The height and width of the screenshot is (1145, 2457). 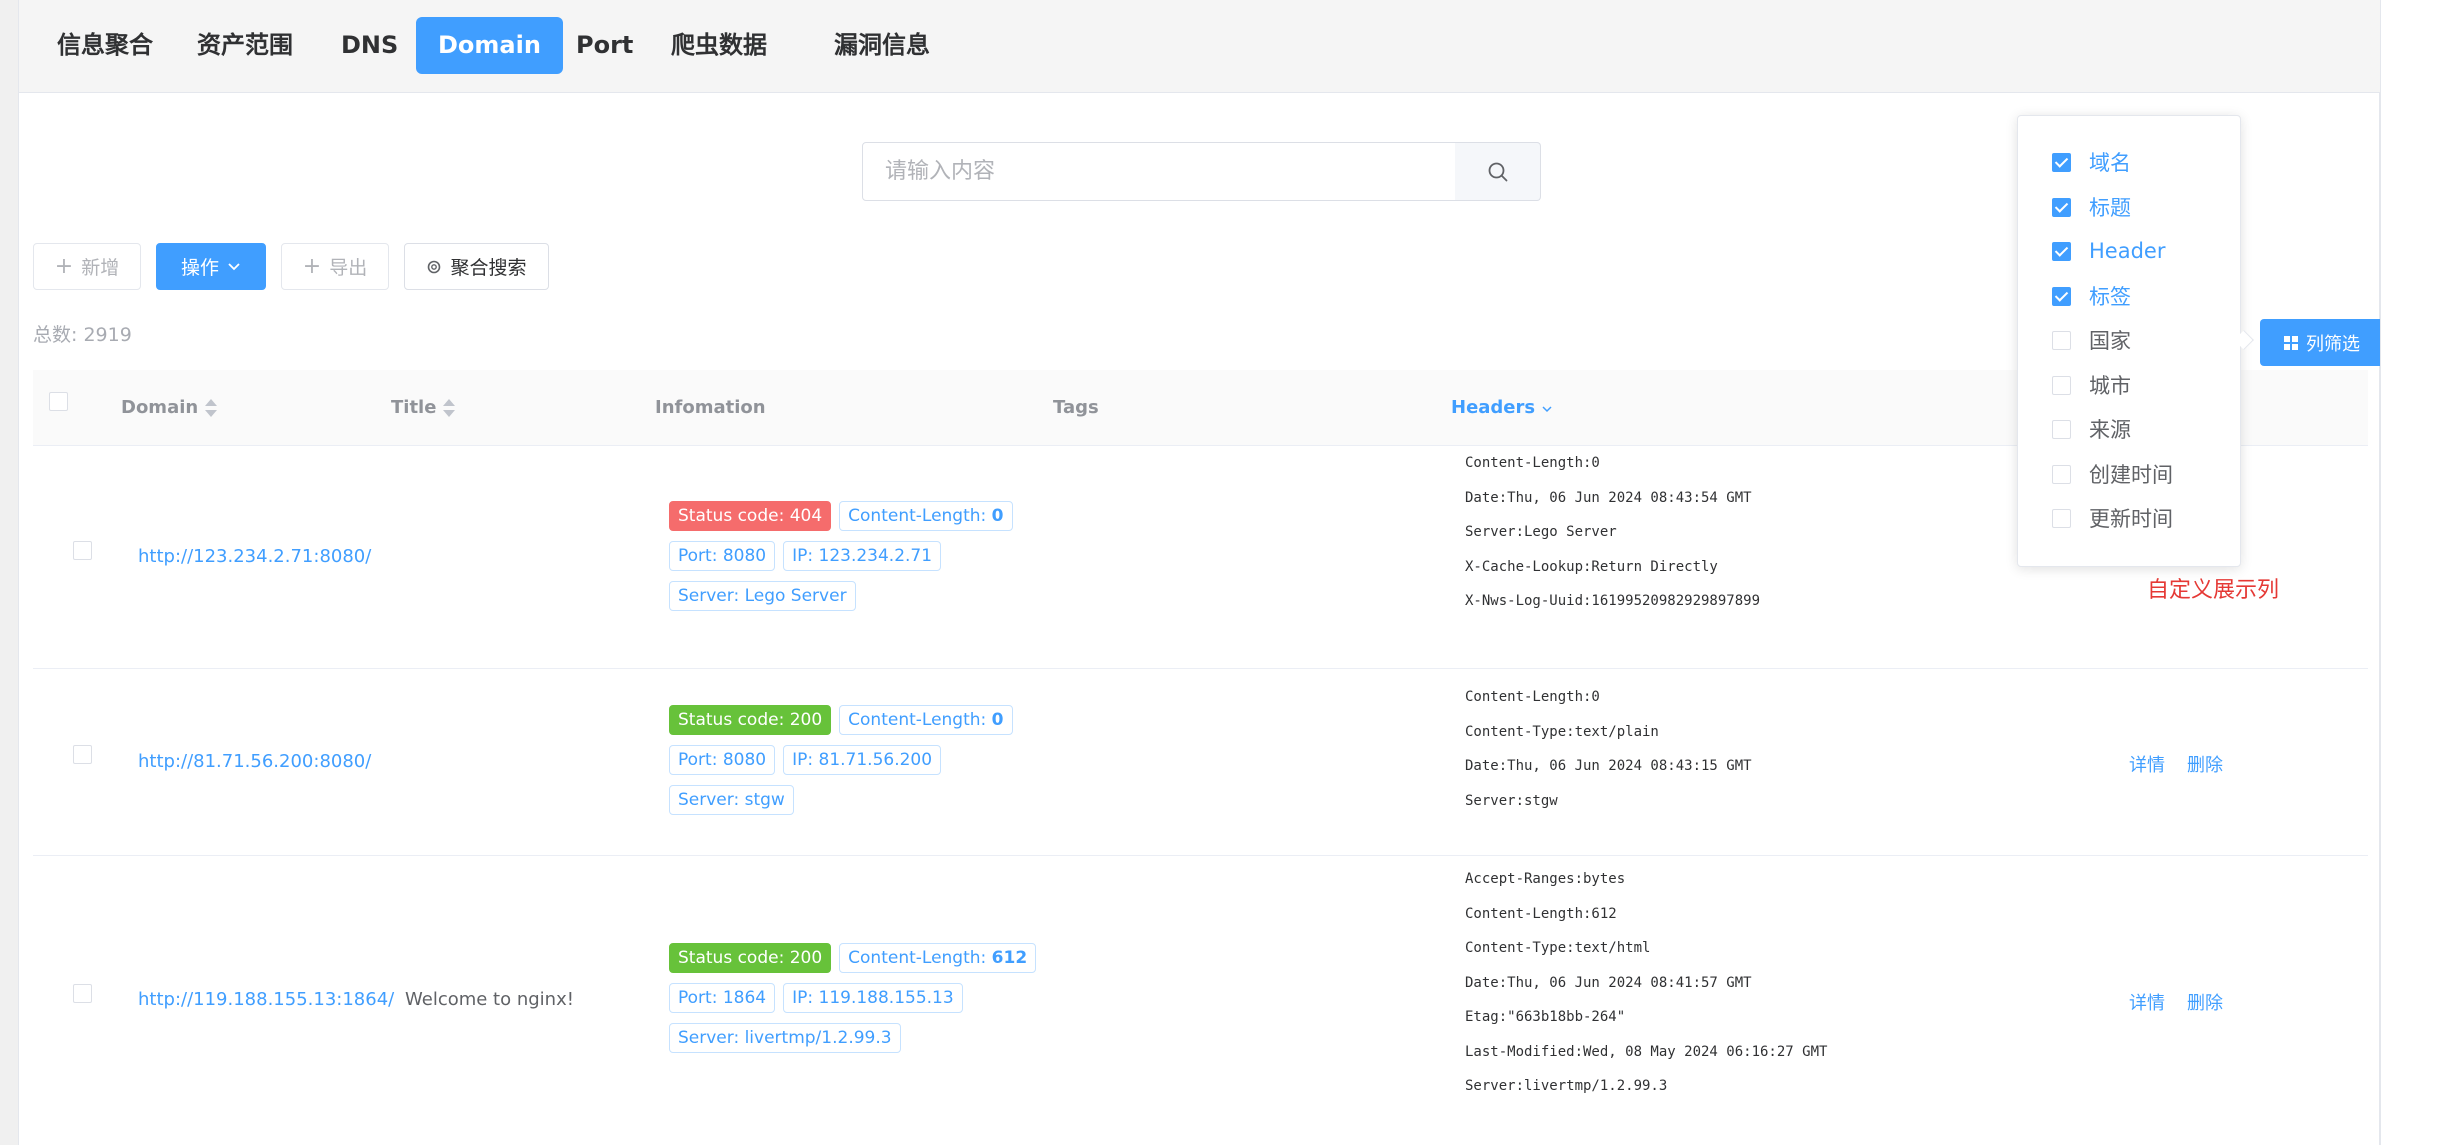 What do you see at coordinates (2091, 340) in the screenshot?
I see `column-option-country: 国家` at bounding box center [2091, 340].